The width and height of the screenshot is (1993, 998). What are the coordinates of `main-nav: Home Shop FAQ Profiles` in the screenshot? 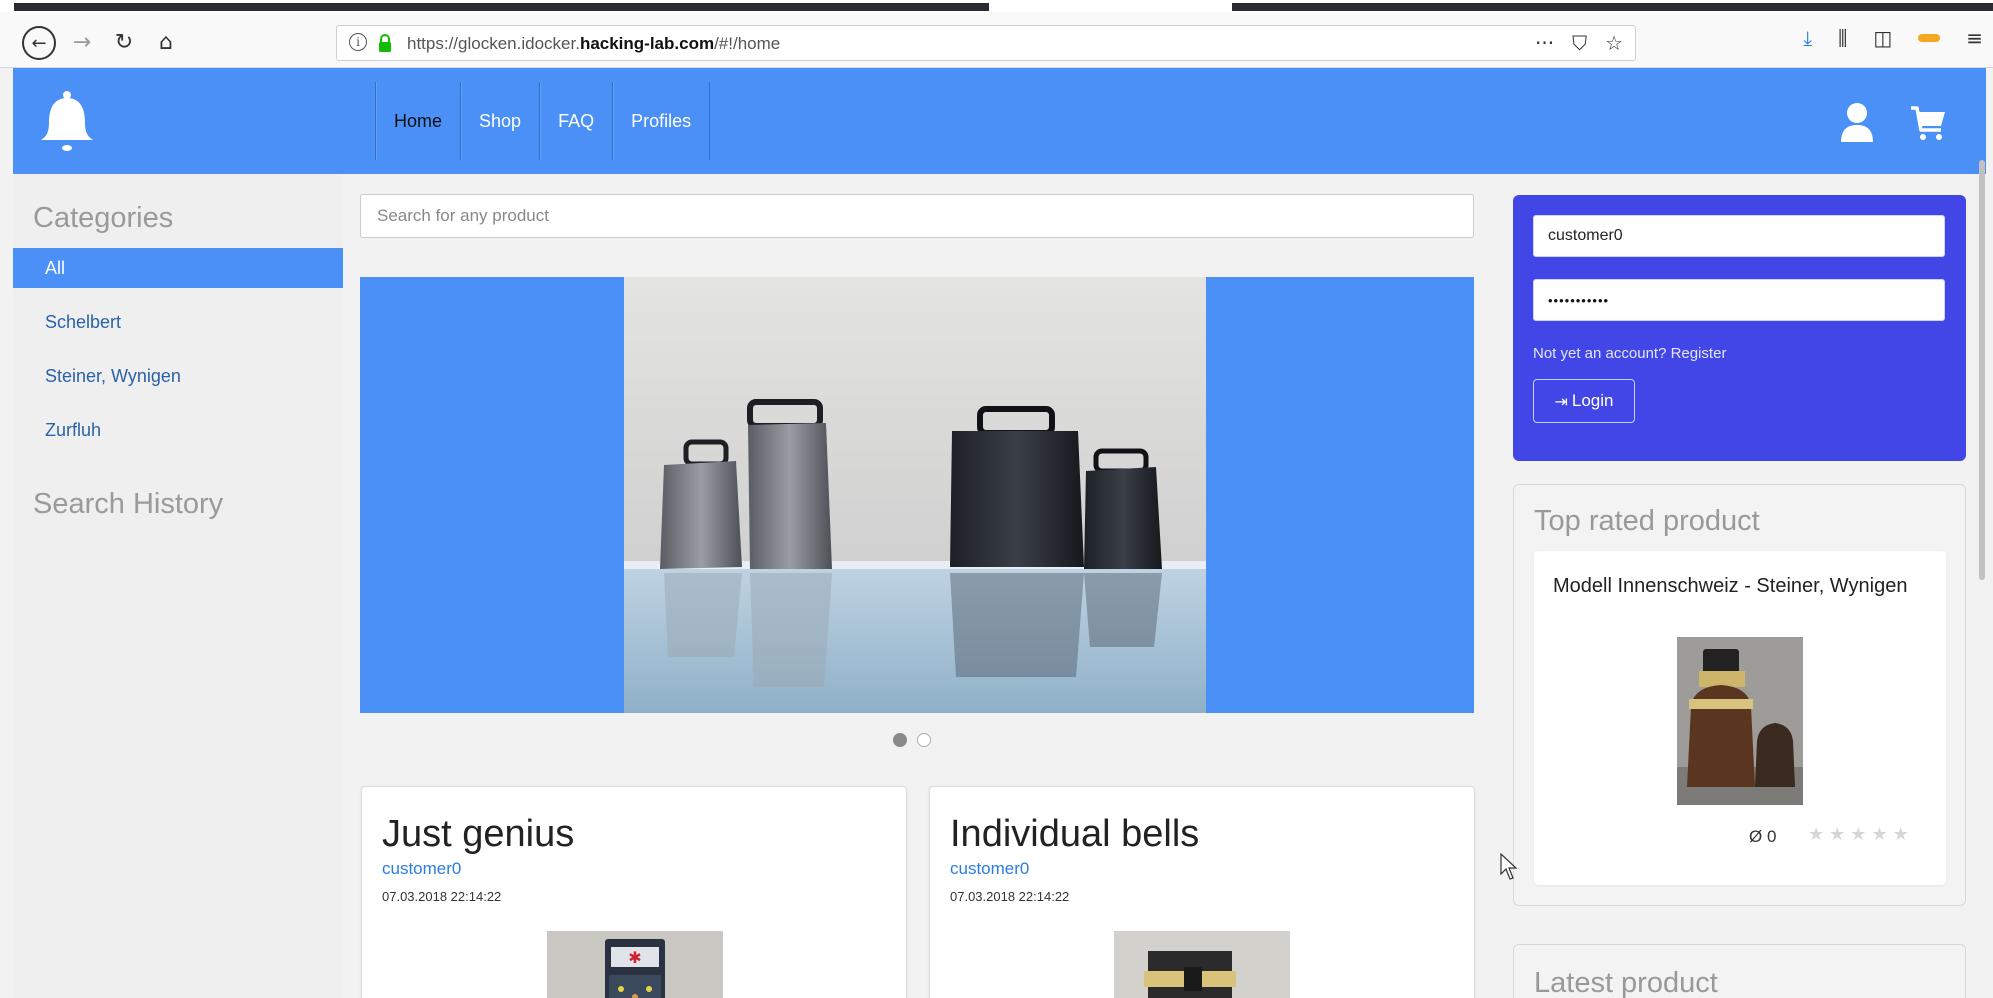 It's located at (543, 121).